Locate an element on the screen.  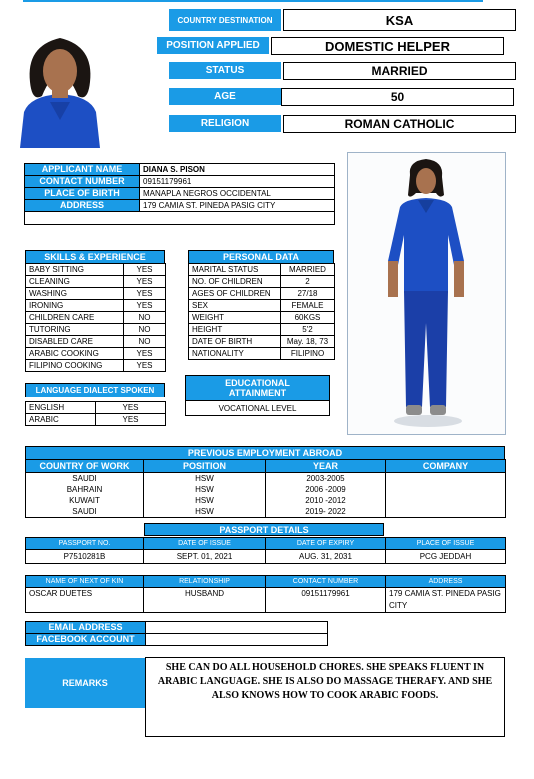
employment-row-3-position: HSW is located at coordinates (204, 500).